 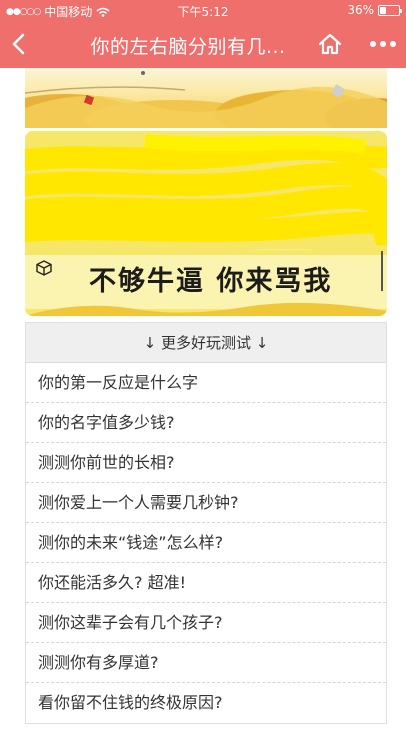 I want to click on list-item: 你还能活多久? 超准!, so click(x=206, y=583).